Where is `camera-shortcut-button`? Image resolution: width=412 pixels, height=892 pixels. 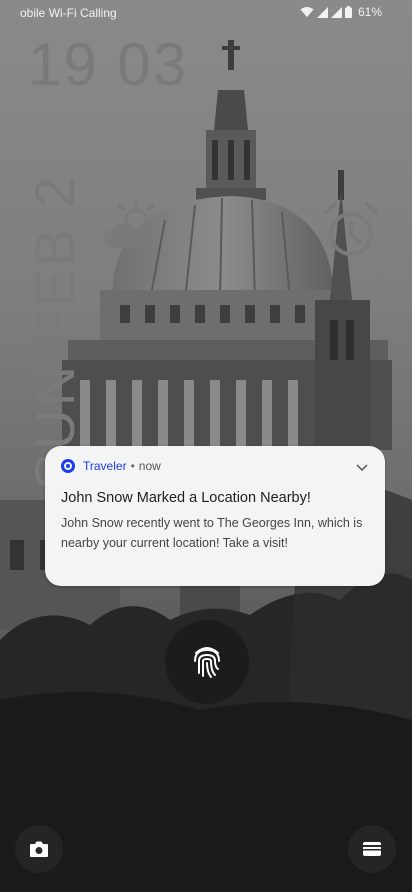
camera-shortcut-button is located at coordinates (39, 849).